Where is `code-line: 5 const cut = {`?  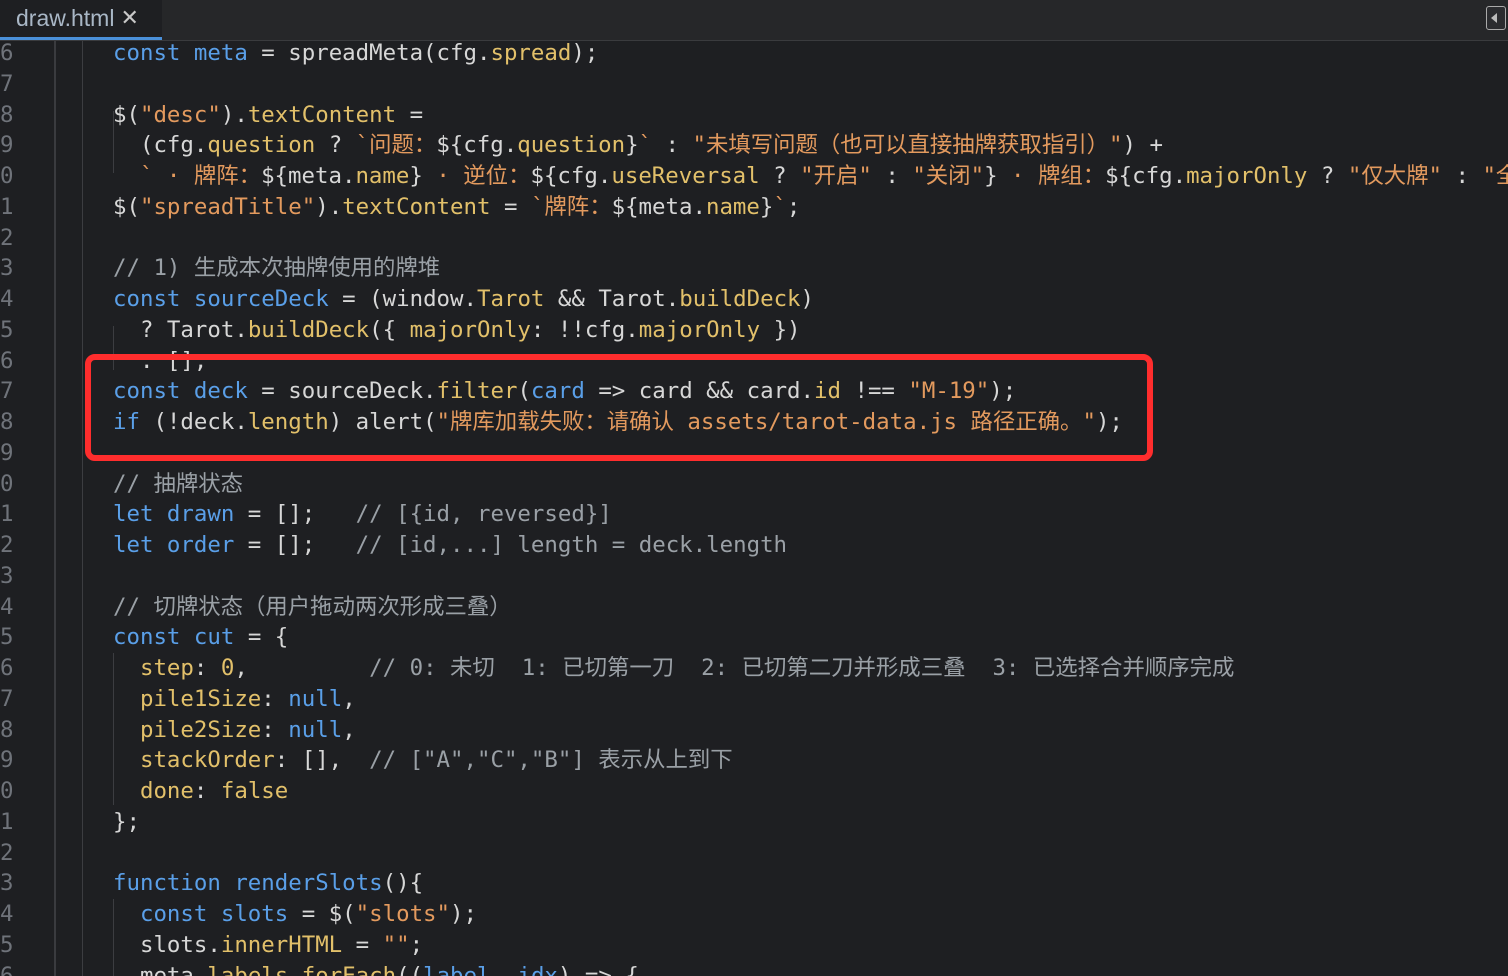
code-line: 5 const cut = { is located at coordinates (754, 637).